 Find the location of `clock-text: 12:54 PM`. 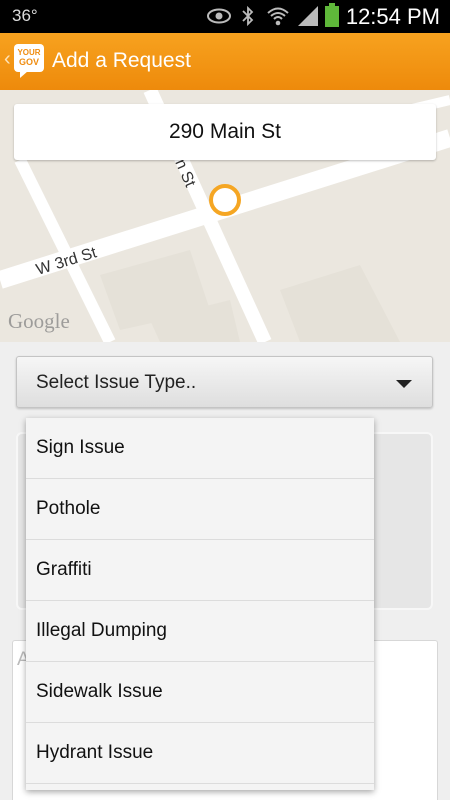

clock-text: 12:54 PM is located at coordinates (392, 16).